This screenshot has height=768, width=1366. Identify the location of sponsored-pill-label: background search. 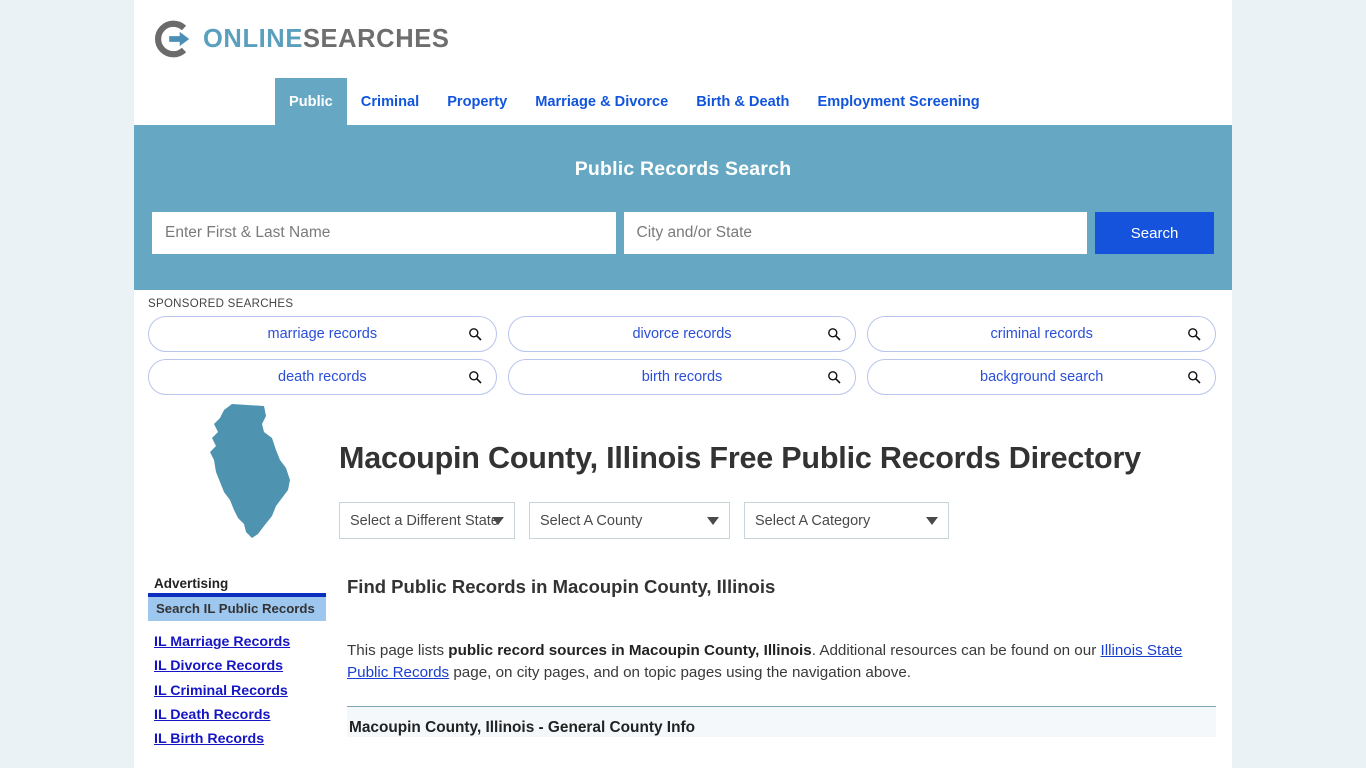
(1042, 377).